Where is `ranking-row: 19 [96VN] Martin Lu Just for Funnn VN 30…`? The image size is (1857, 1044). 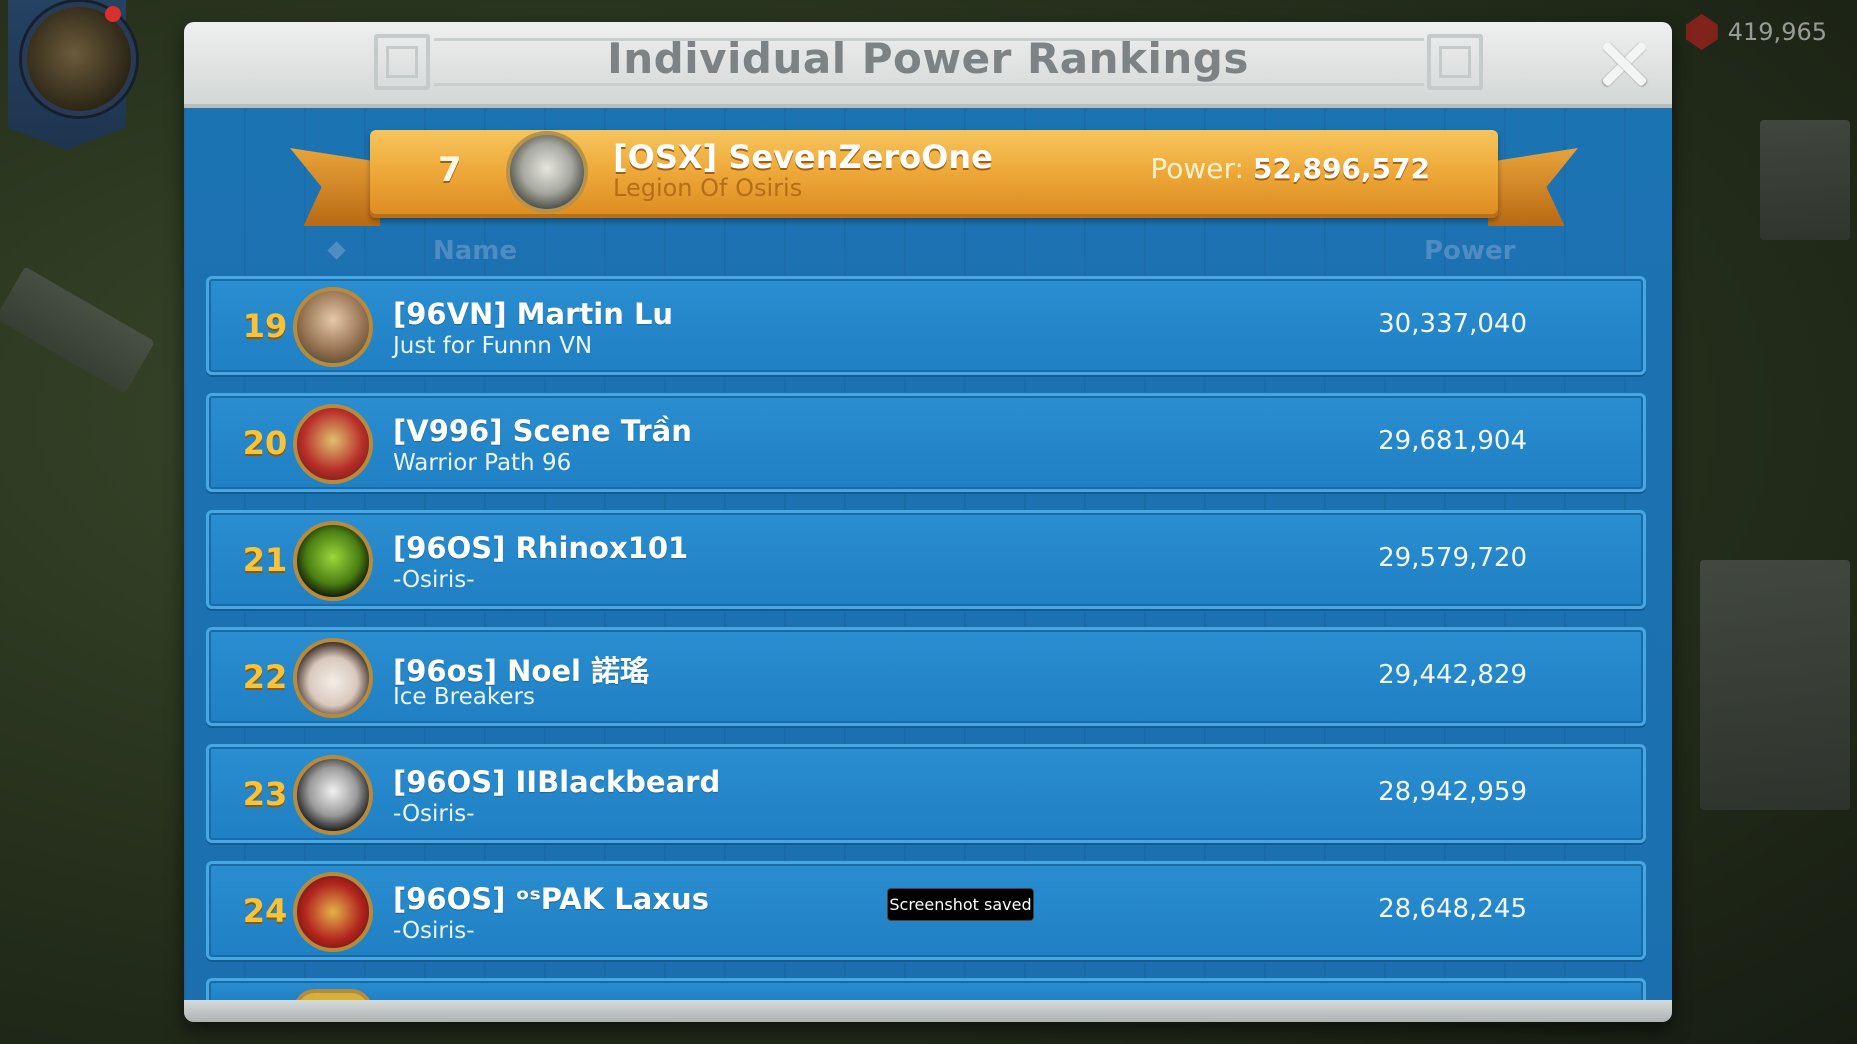 ranking-row: 19 [96VN] Martin Lu Just for Funnn VN 30… is located at coordinates (926, 325).